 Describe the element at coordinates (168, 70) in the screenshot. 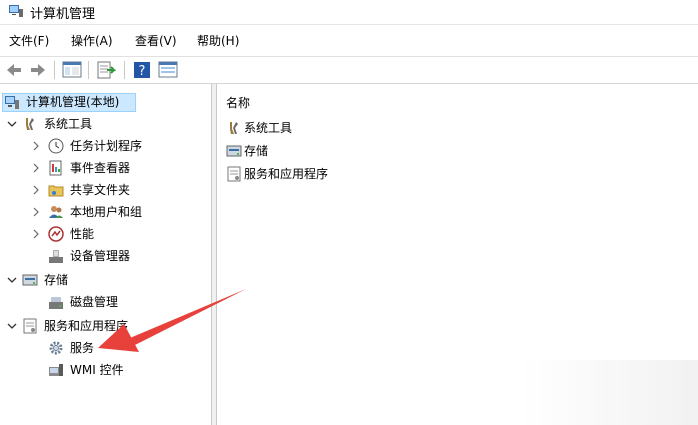

I see `properties-icon` at that location.